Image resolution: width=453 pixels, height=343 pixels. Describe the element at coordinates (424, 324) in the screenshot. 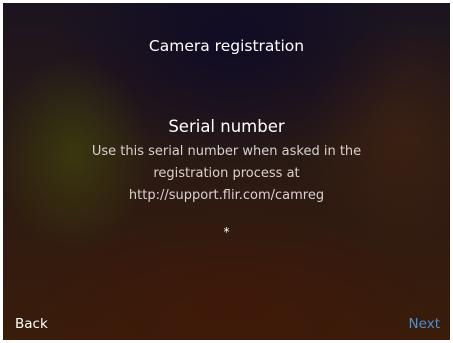

I see `next-button: Next` at that location.